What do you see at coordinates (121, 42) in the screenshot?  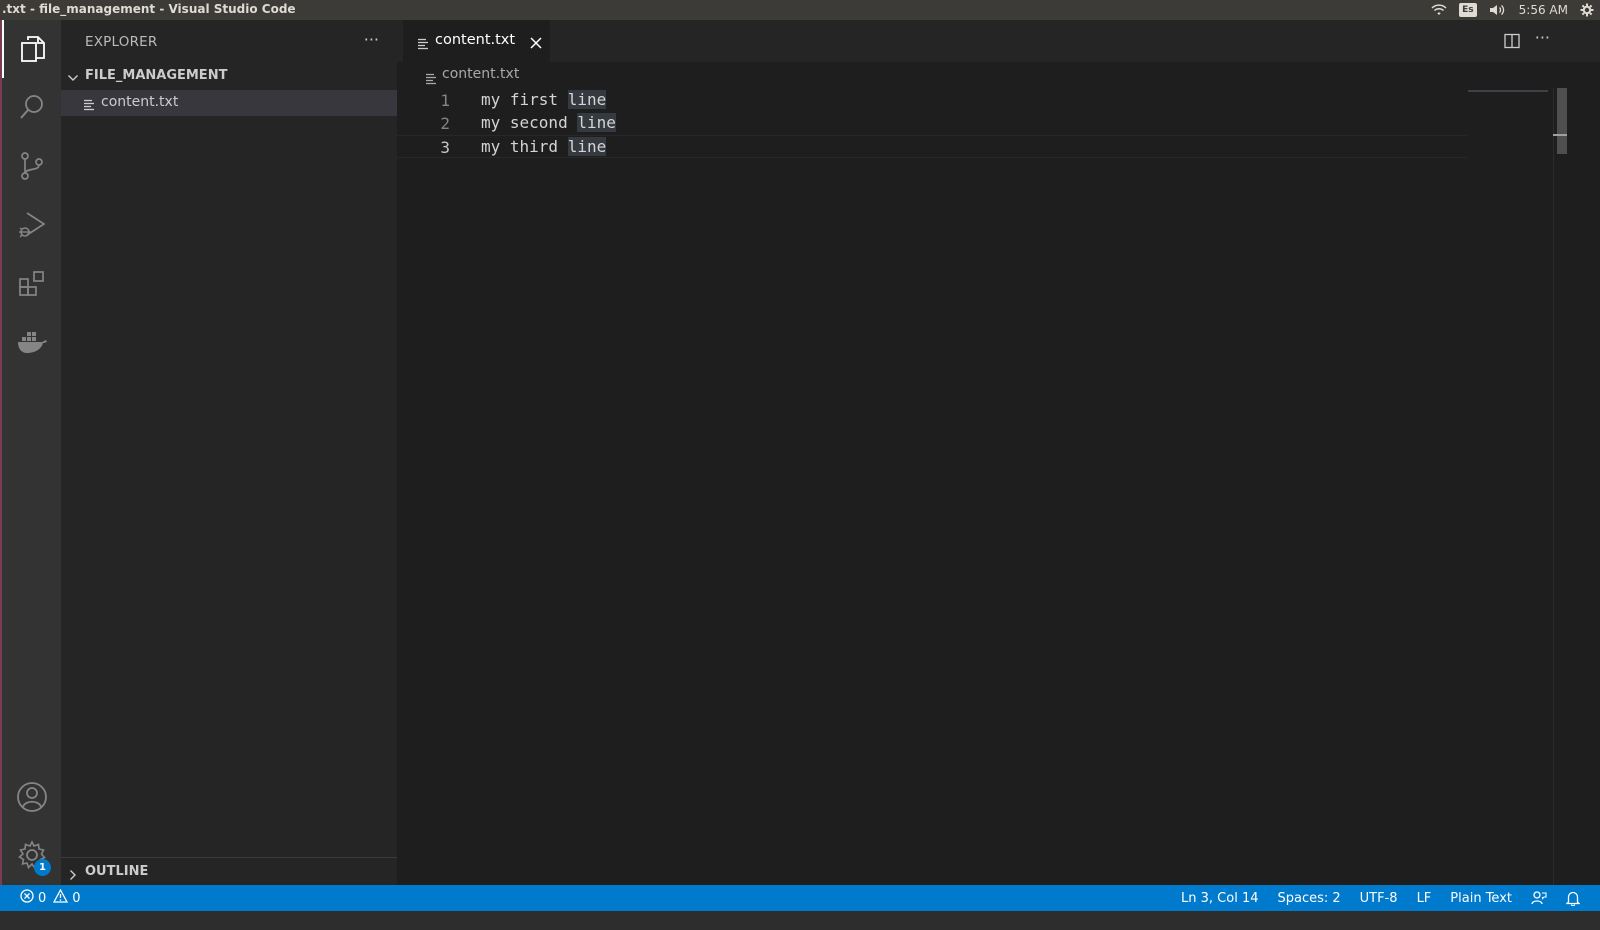 I see `sidebar-title: EXPLORER` at bounding box center [121, 42].